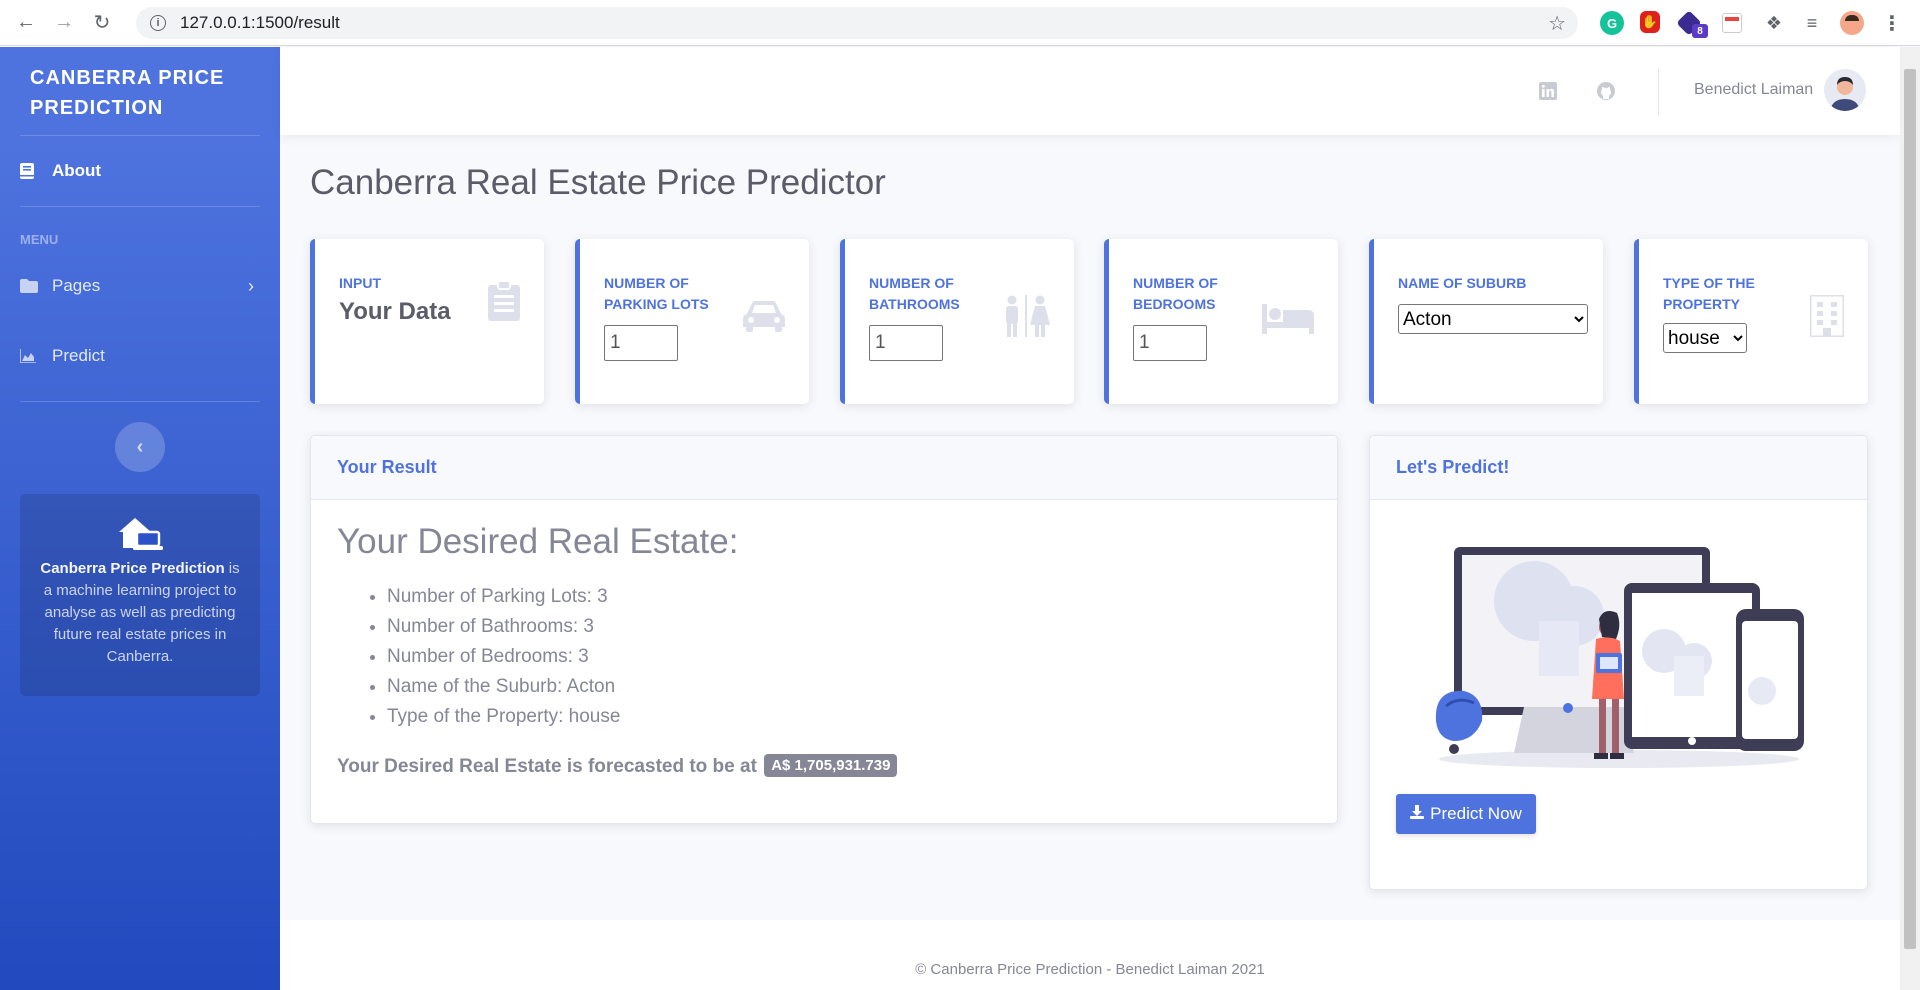 This screenshot has height=990, width=1920. I want to click on page-title: Canberra Real Estate Price Predictor, so click(598, 182).